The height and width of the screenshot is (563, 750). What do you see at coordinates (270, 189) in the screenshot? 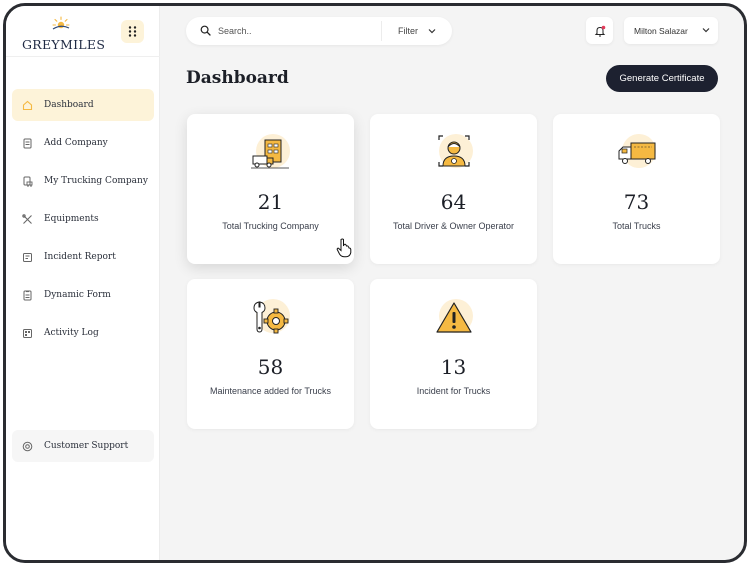
I see `stat-card-trucking-company: 21 Total Trucking Company` at bounding box center [270, 189].